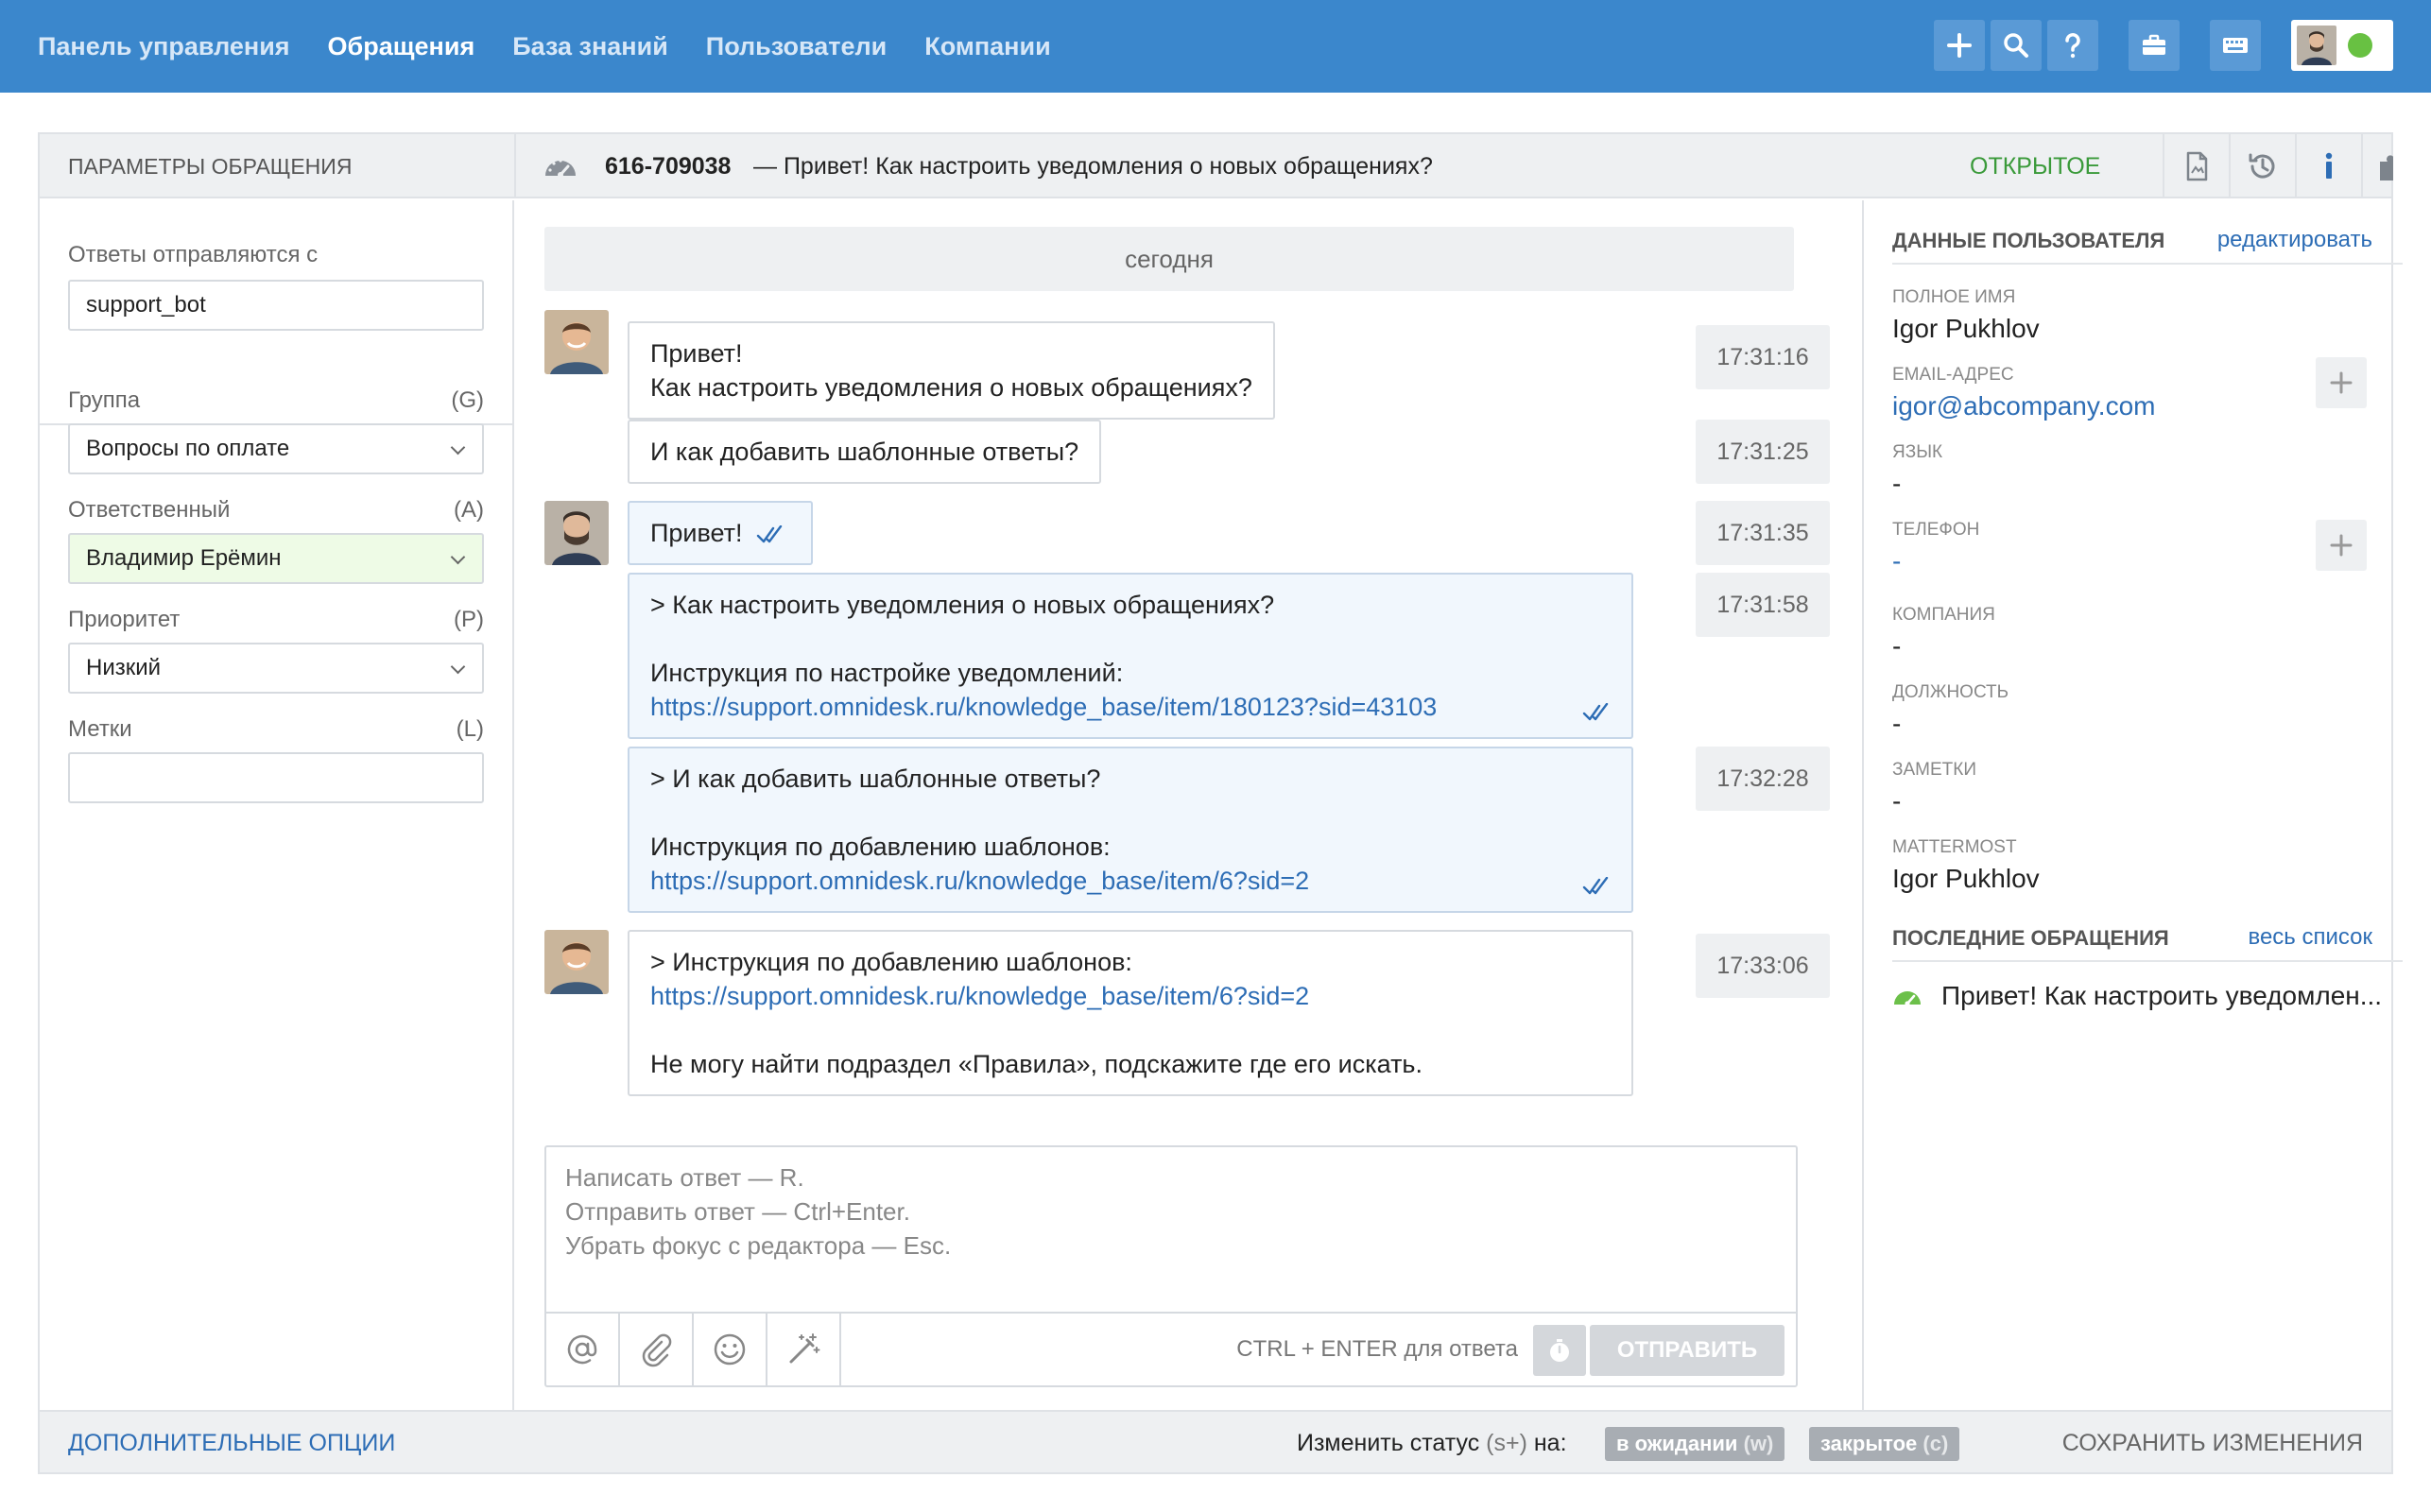 The height and width of the screenshot is (1512, 2431). Describe the element at coordinates (668, 166) in the screenshot. I see `ticket-number: 616-709038` at that location.